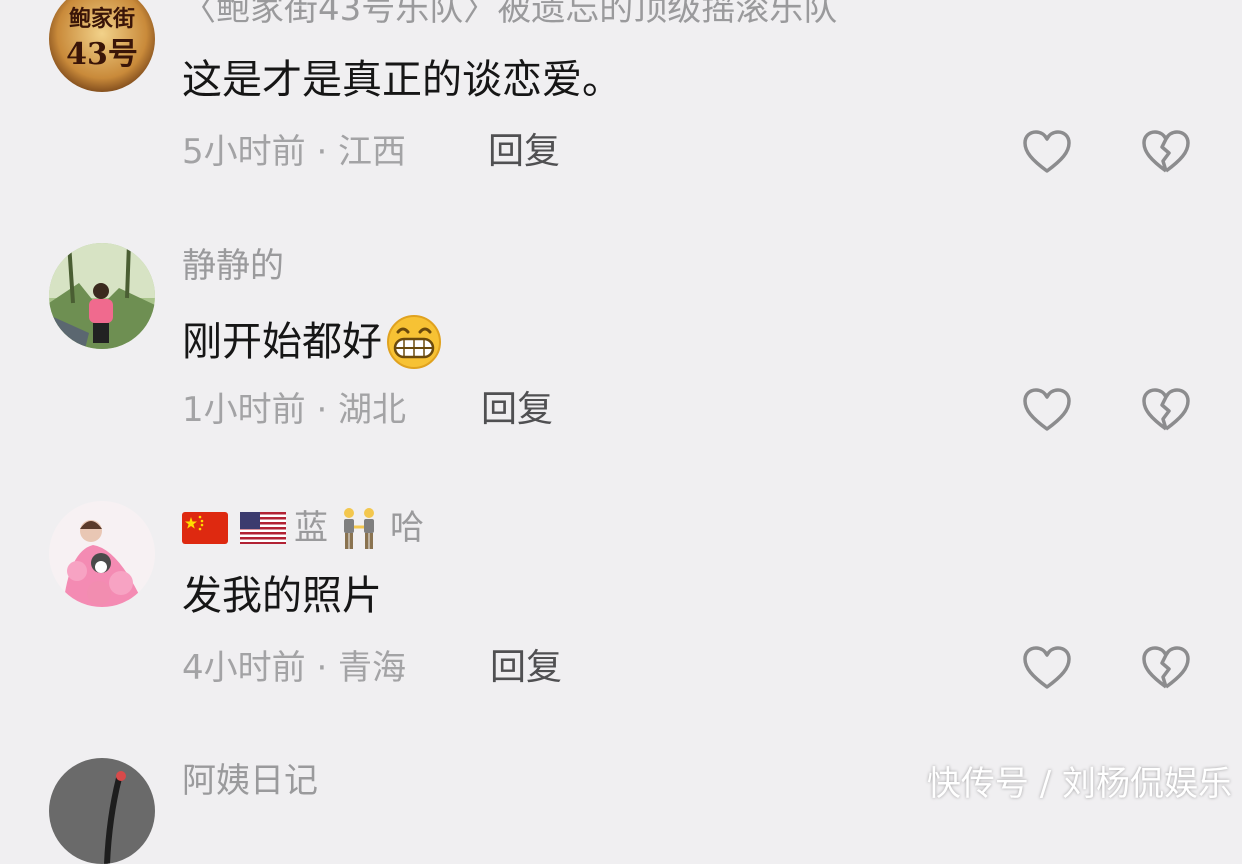 The image size is (1242, 864). What do you see at coordinates (402, 80) in the screenshot?
I see `comment-text: 这是才是真正的谈恋爱。` at bounding box center [402, 80].